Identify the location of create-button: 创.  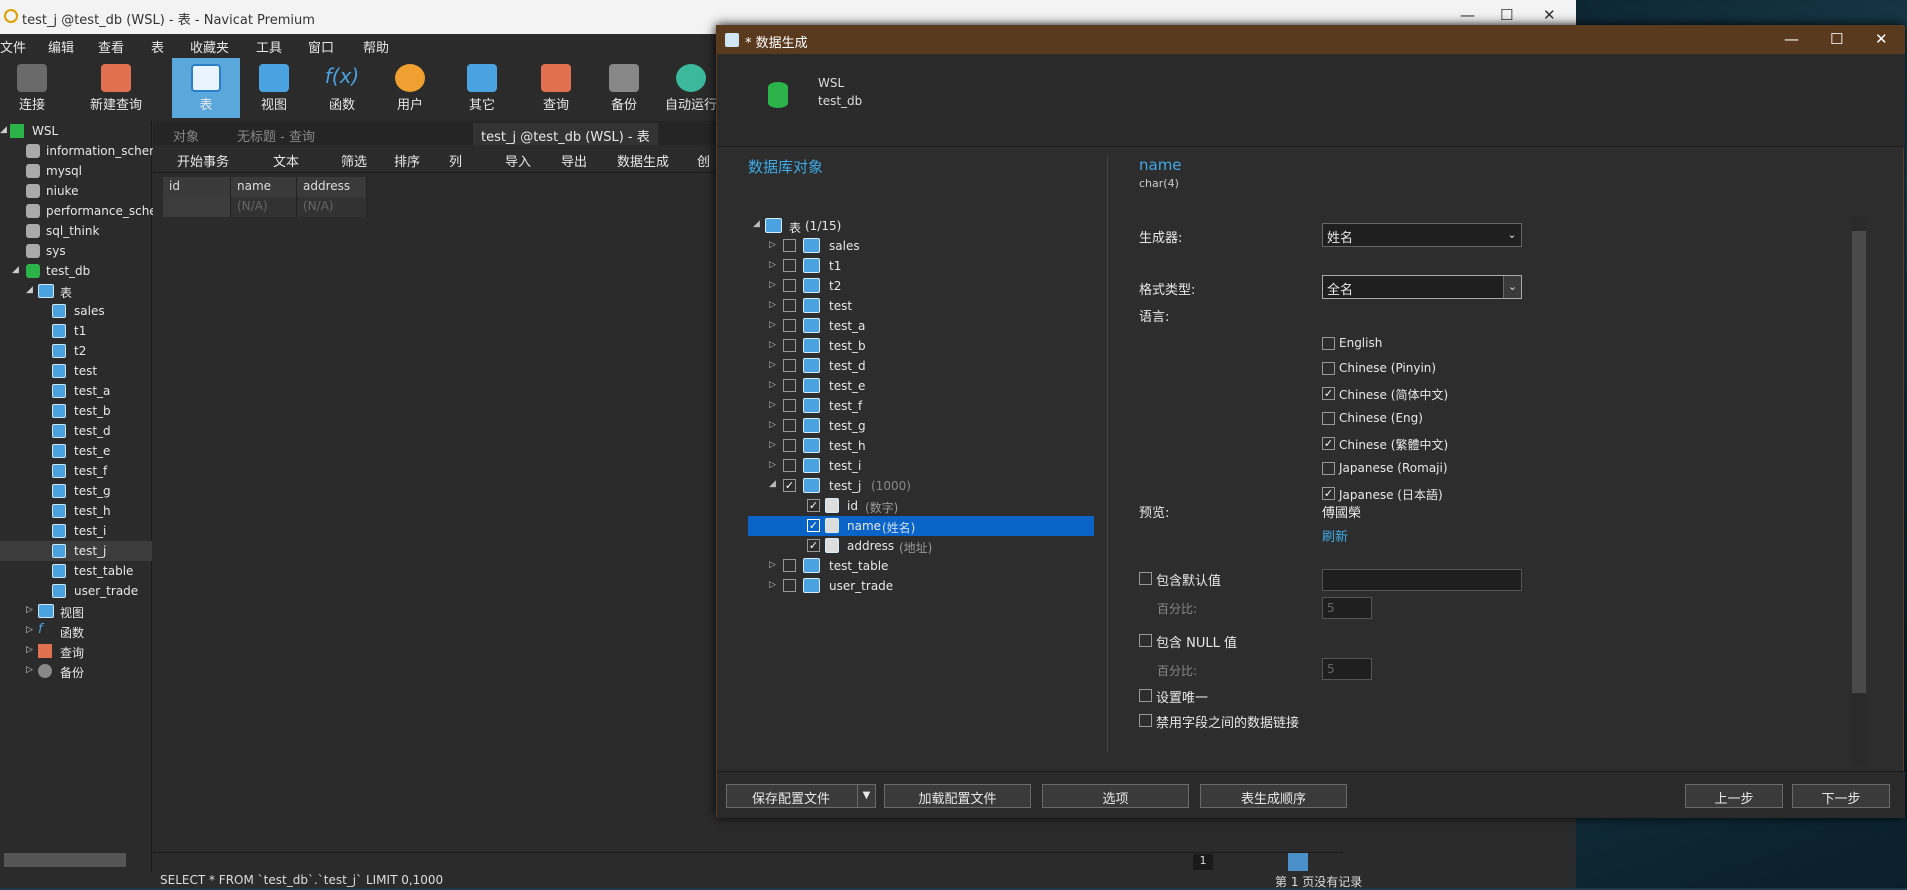
(703, 160).